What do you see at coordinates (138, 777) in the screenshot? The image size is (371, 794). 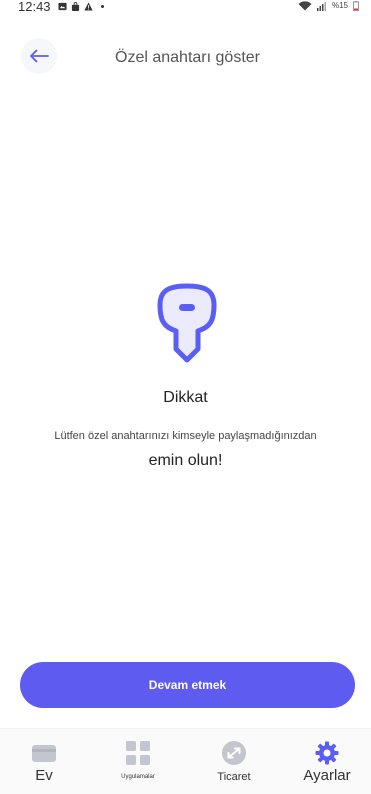 I see `nav-label-apps: Uygulamalar` at bounding box center [138, 777].